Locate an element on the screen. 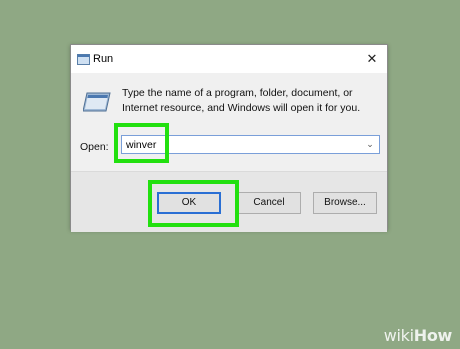  run-app-icon is located at coordinates (97, 102).